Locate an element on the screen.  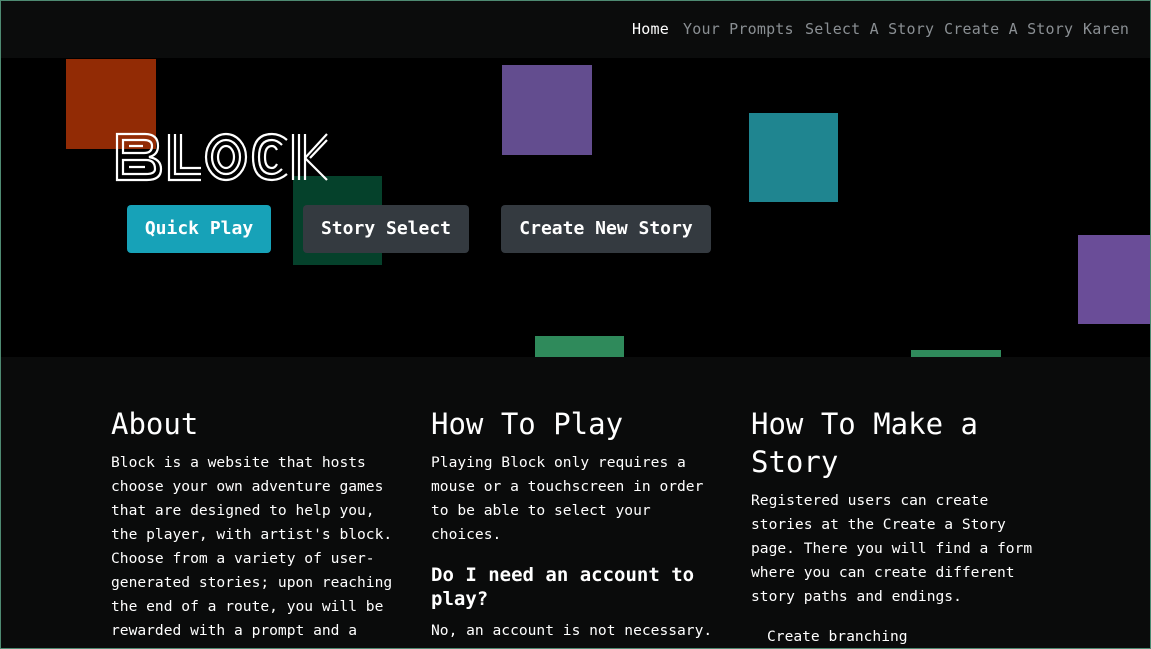
how-to-play-heading: How To Play is located at coordinates (527, 424).